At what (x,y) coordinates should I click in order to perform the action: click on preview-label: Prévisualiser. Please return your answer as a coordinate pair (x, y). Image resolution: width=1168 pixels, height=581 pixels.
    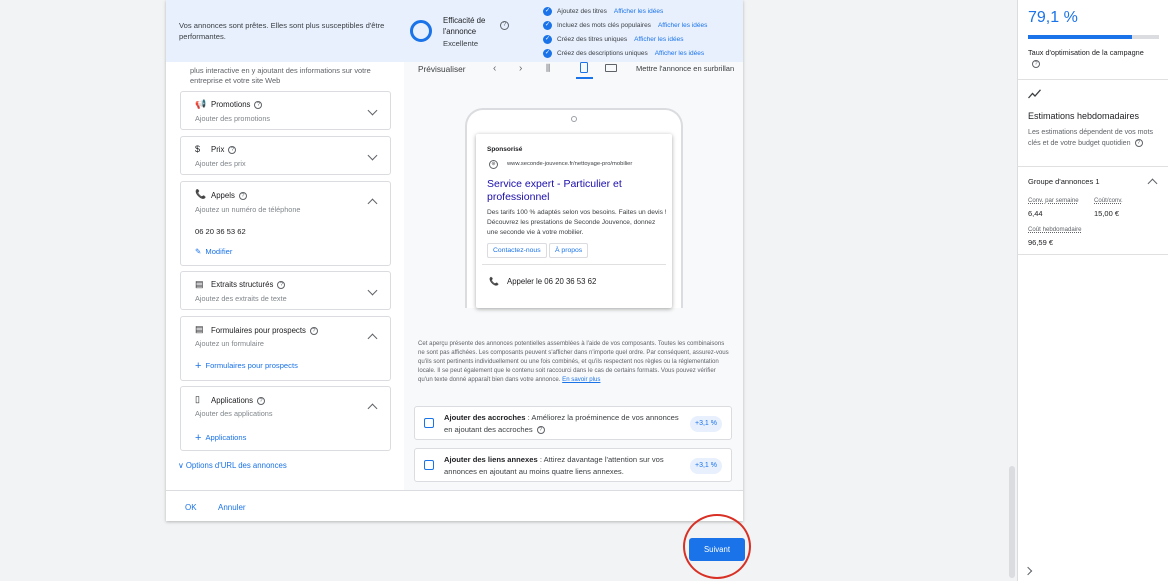
    Looking at the image, I should click on (442, 69).